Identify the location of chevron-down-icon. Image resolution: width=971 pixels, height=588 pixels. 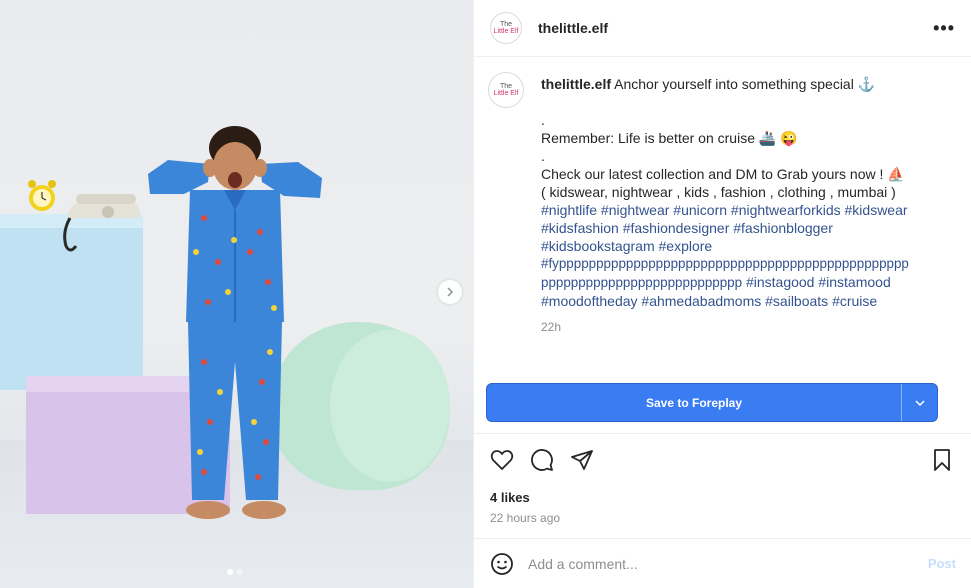
(919, 402).